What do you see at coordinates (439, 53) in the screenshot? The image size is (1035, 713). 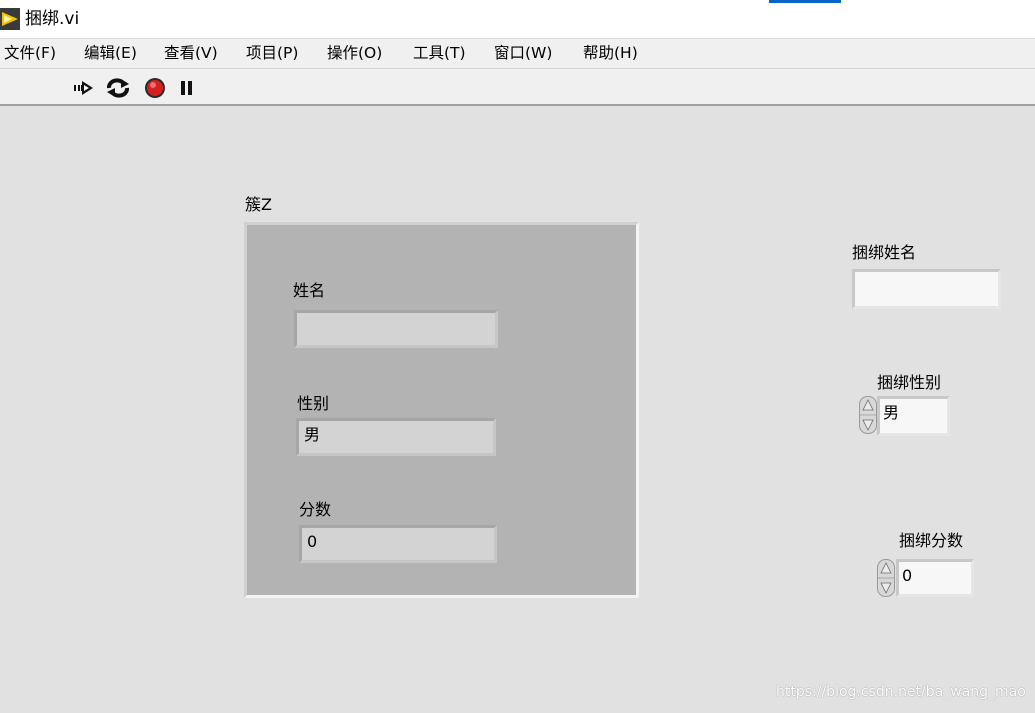 I see `menu-tools: 工具(T)` at bounding box center [439, 53].